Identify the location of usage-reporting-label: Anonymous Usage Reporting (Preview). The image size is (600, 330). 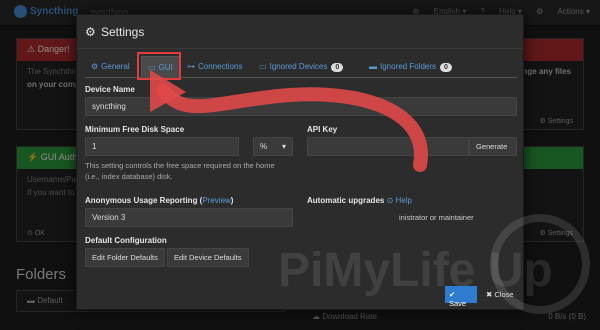
(159, 200).